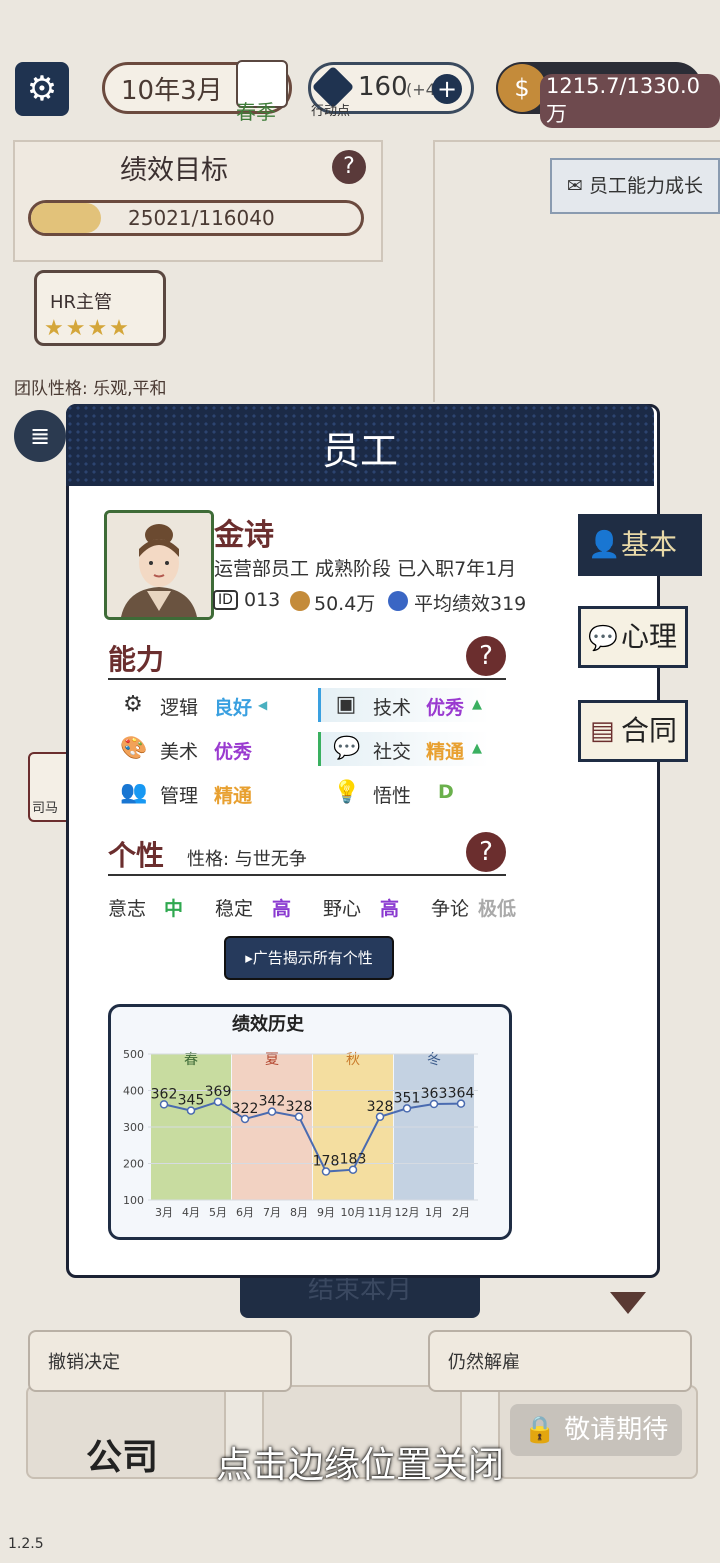 This screenshot has width=720, height=1563. I want to click on trait-label-stable: 稳定, so click(234, 909).